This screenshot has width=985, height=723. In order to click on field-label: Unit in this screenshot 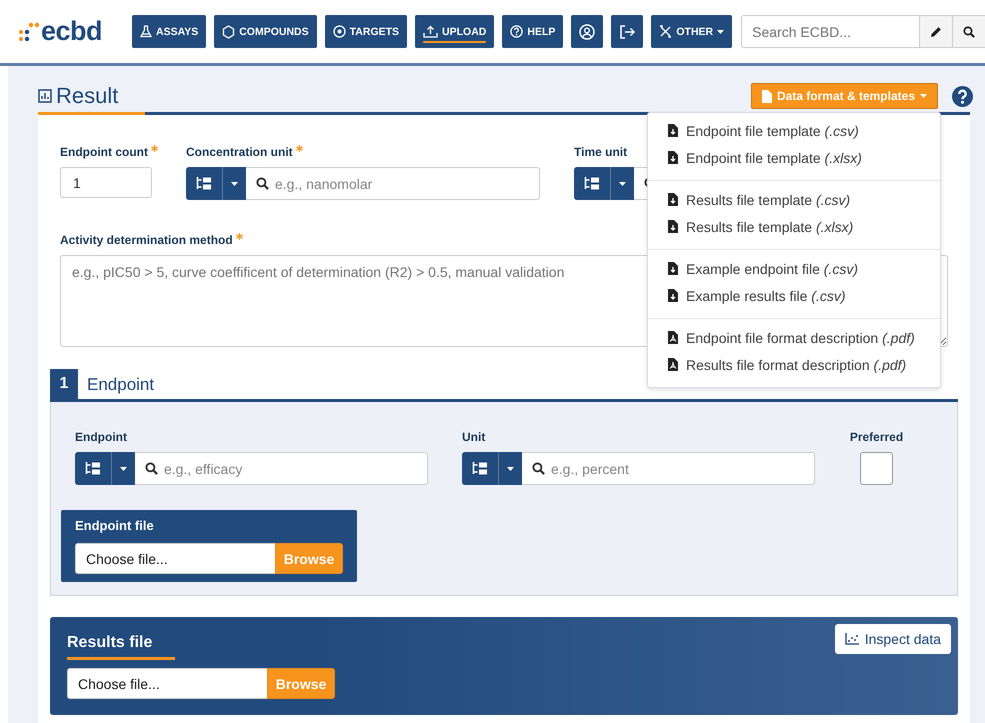, I will do `click(474, 437)`.